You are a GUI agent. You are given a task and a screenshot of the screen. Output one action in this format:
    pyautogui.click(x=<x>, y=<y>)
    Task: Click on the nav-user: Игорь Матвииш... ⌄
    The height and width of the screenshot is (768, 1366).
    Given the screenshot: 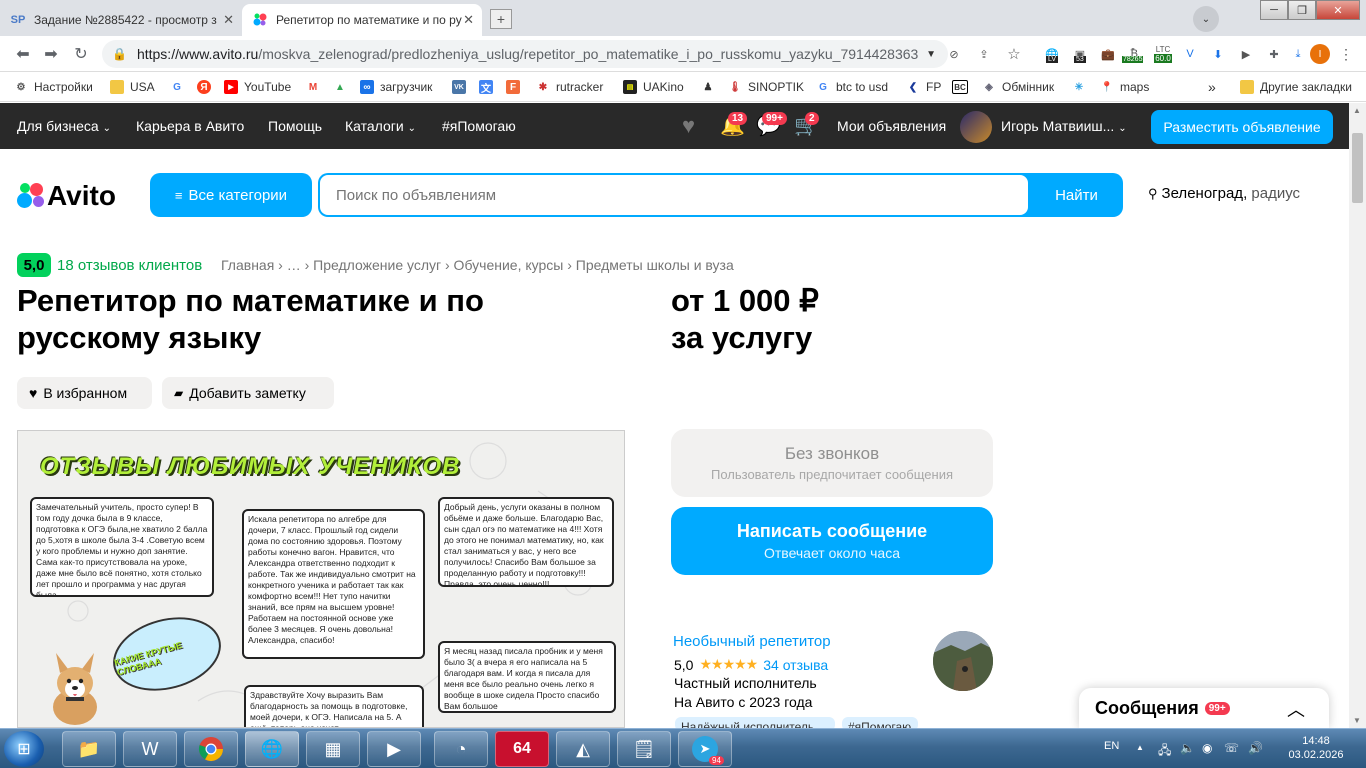 What is the action you would take?
    pyautogui.click(x=1064, y=126)
    